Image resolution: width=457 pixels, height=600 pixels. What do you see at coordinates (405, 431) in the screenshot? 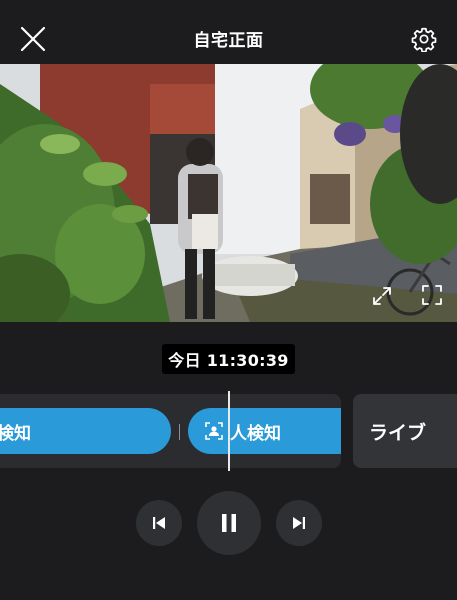
I see `live-button: ライブ` at bounding box center [405, 431].